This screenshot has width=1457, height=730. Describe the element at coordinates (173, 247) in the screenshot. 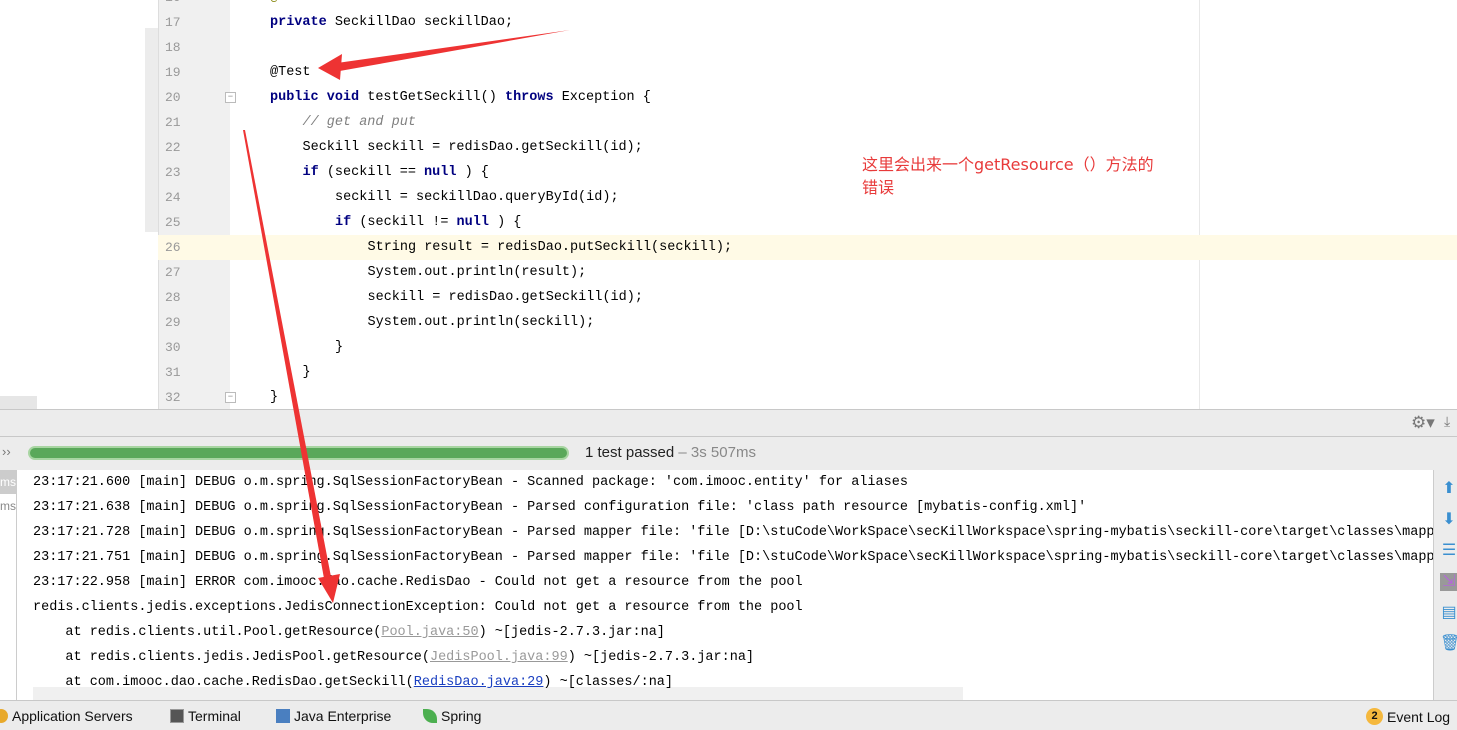

I see `line-number: 26` at that location.